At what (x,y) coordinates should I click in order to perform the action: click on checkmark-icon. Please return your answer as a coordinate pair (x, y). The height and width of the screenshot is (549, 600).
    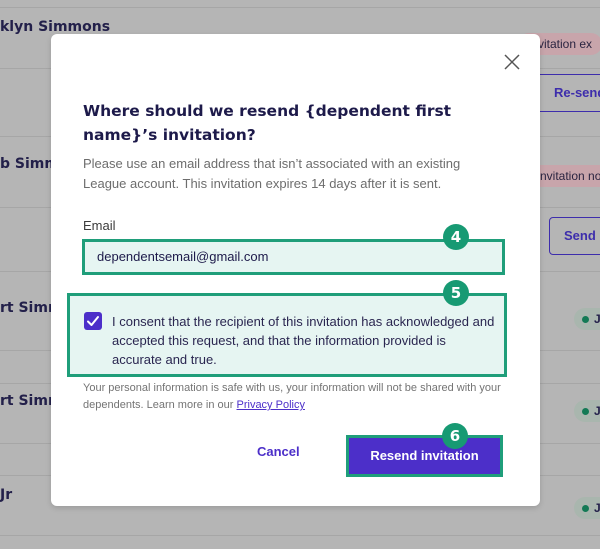
    Looking at the image, I should click on (93, 321).